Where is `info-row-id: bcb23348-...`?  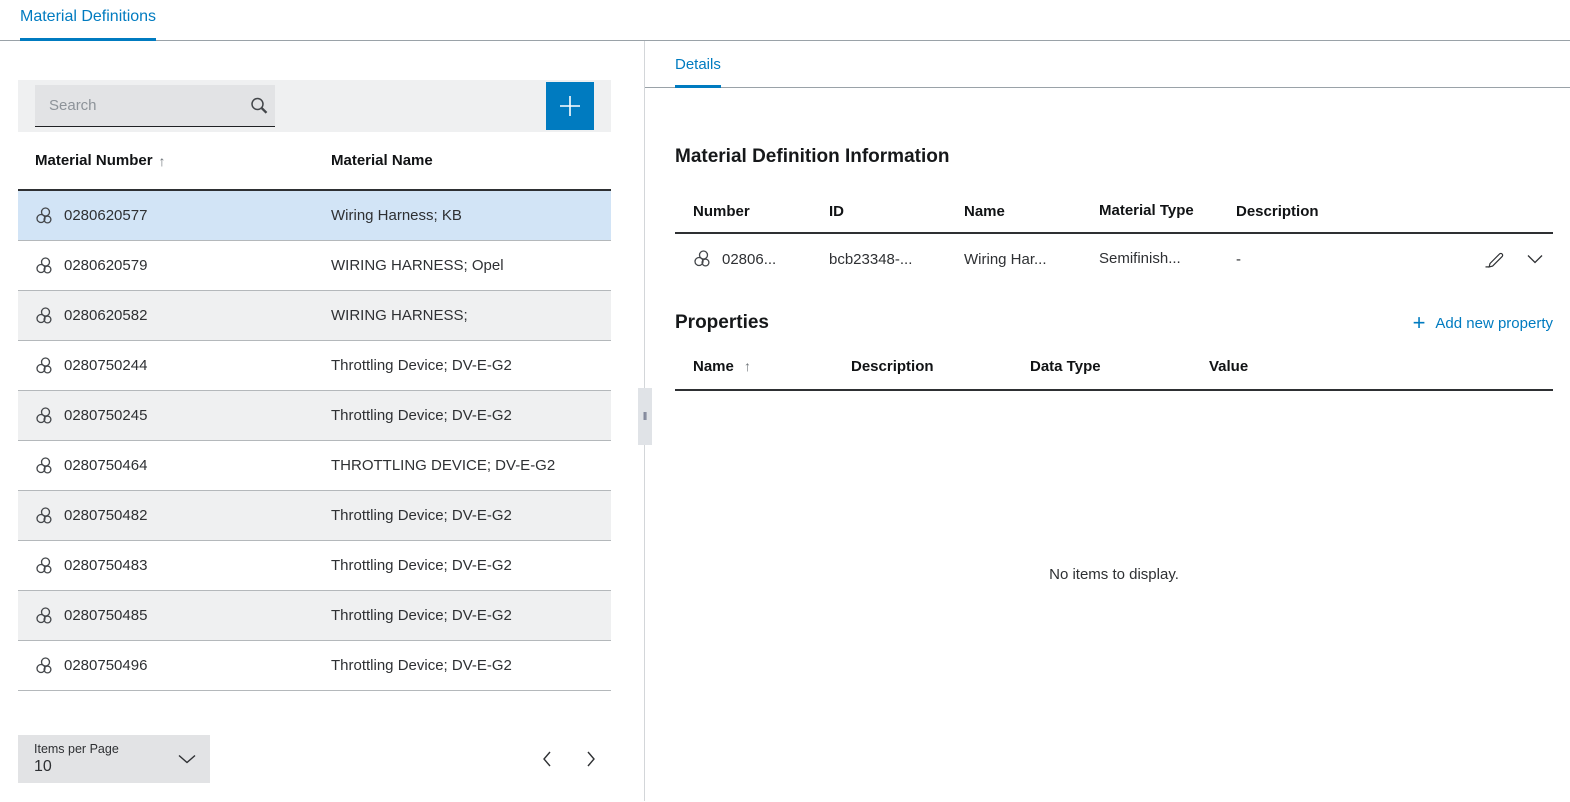 info-row-id: bcb23348-... is located at coordinates (871, 259).